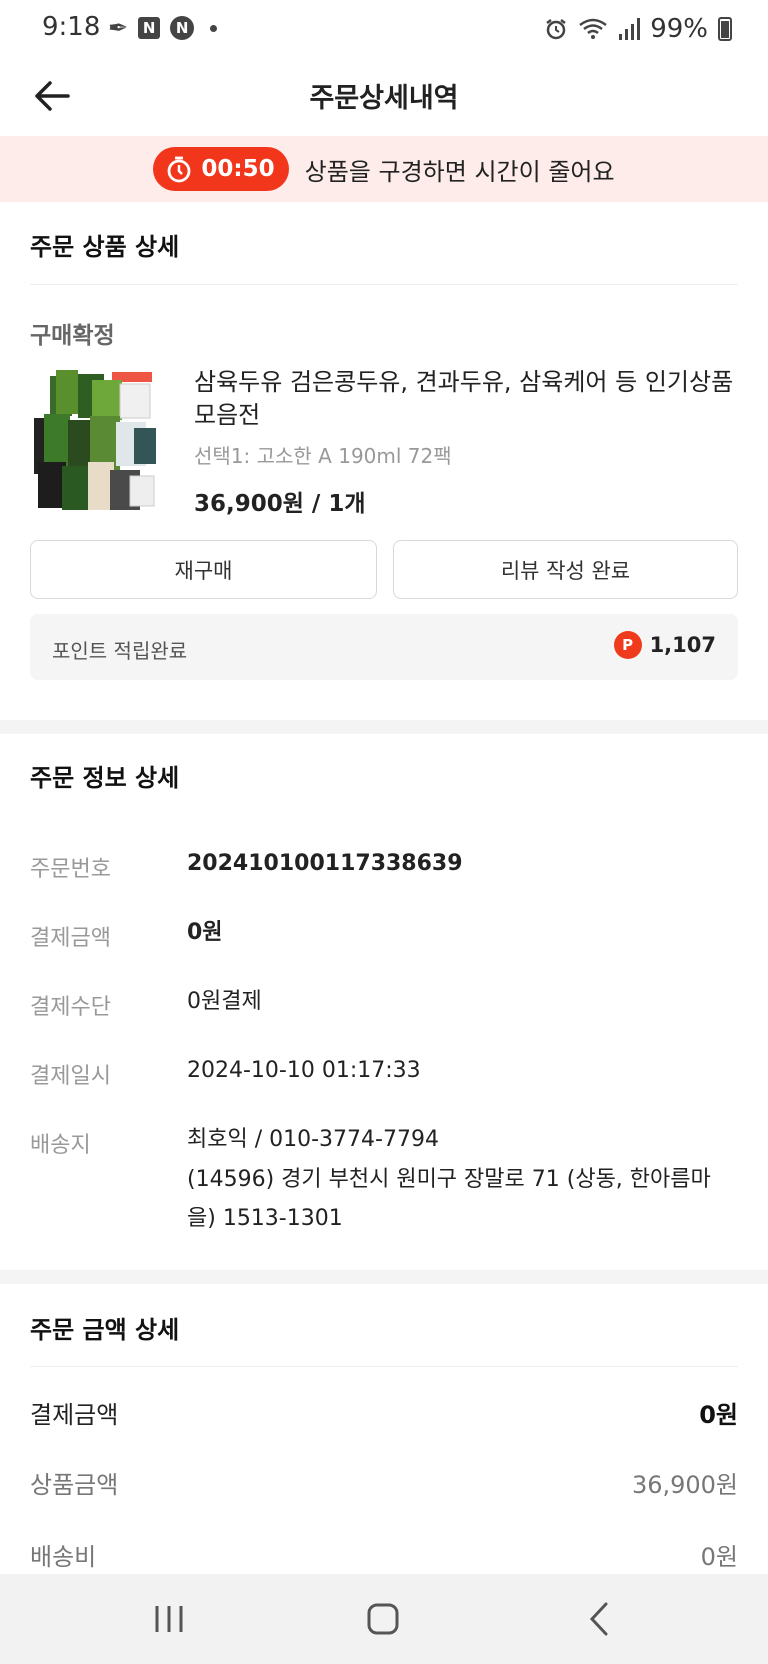  What do you see at coordinates (203, 569) in the screenshot?
I see `rebuy-button: 재구매` at bounding box center [203, 569].